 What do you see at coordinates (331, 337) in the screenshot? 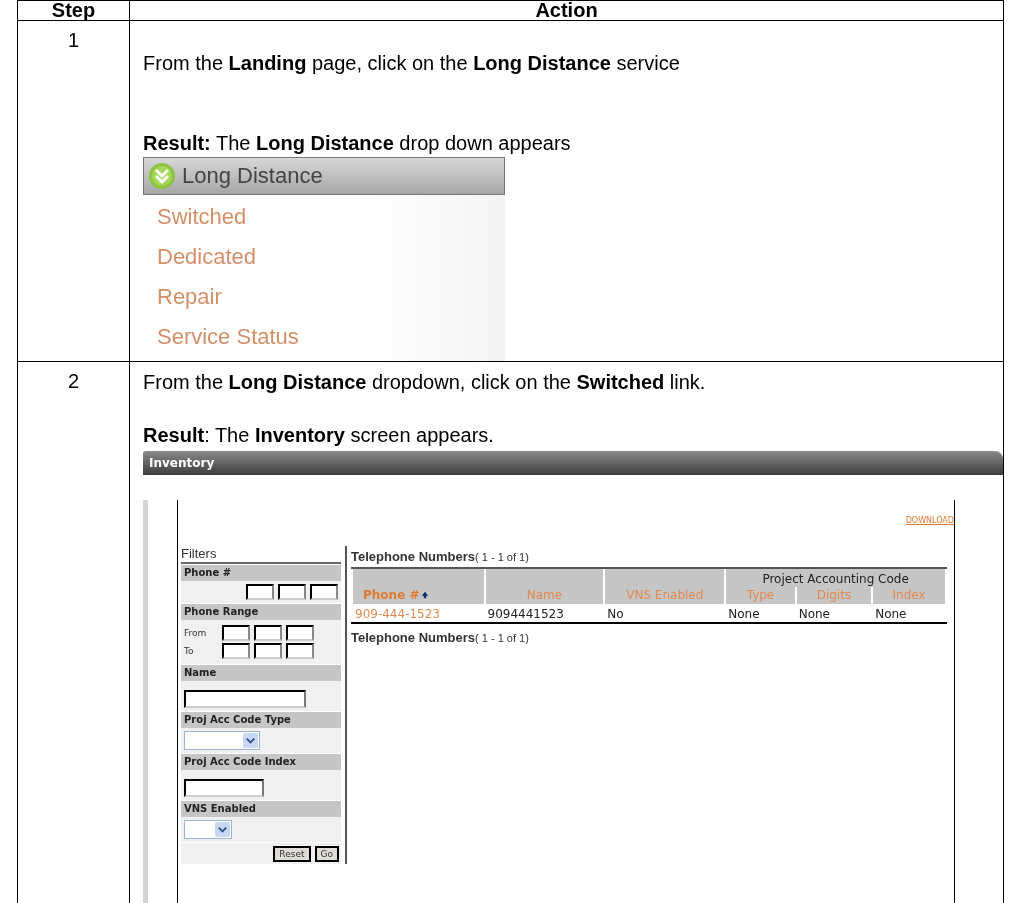
I see `menu-item: Service Status` at bounding box center [331, 337].